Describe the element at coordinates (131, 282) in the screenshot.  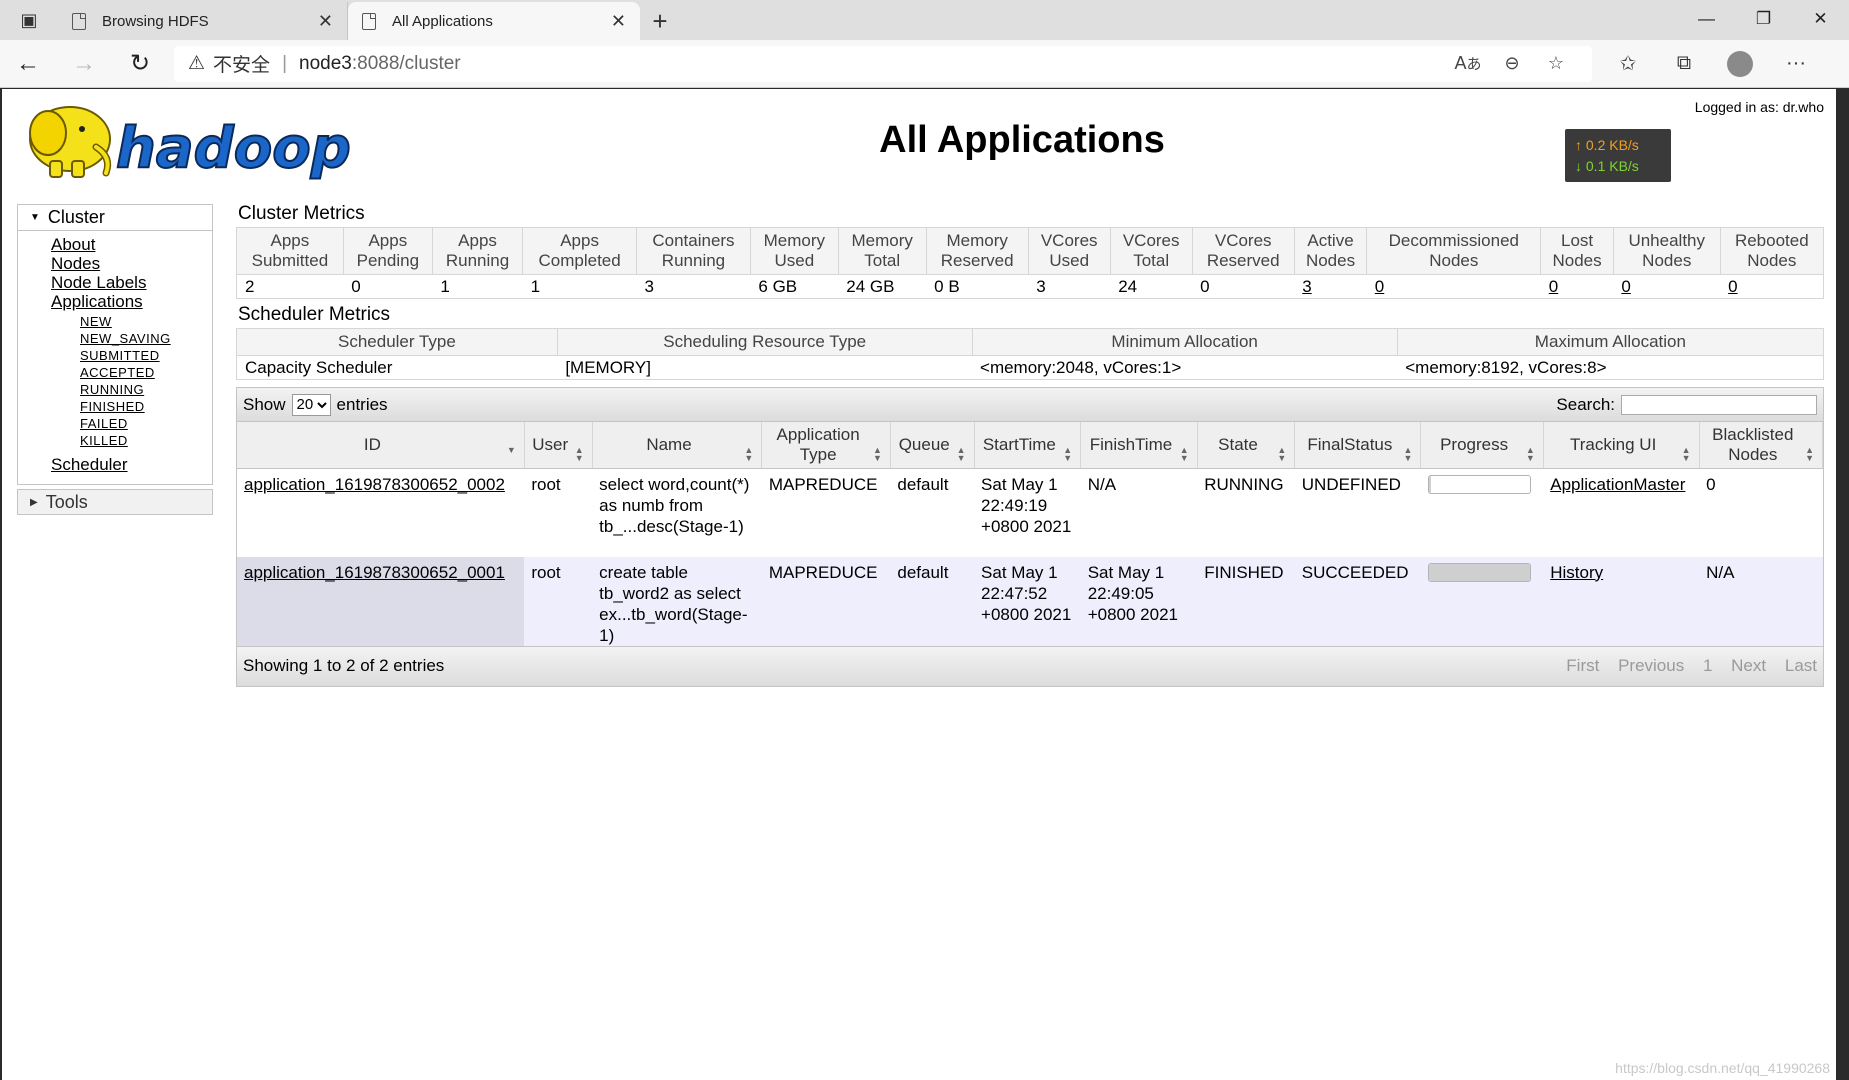
I see `nav-node-labels: Node Labels` at that location.